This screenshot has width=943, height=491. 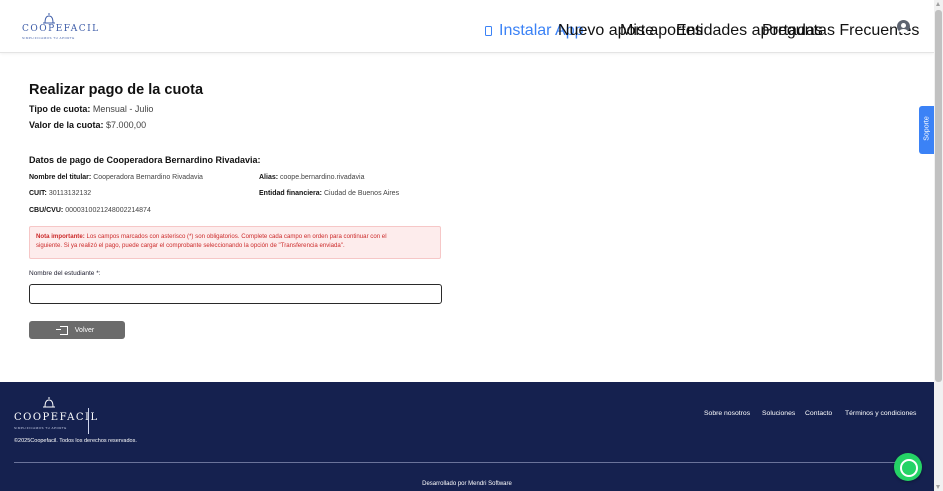 I want to click on alias-detail: Alias: coope.bernardino.rivadavia, so click(x=311, y=177).